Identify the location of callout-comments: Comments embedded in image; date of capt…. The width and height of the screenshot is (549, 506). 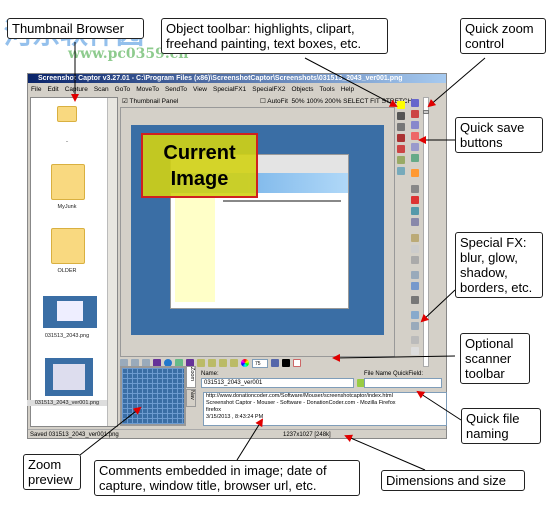
(227, 478).